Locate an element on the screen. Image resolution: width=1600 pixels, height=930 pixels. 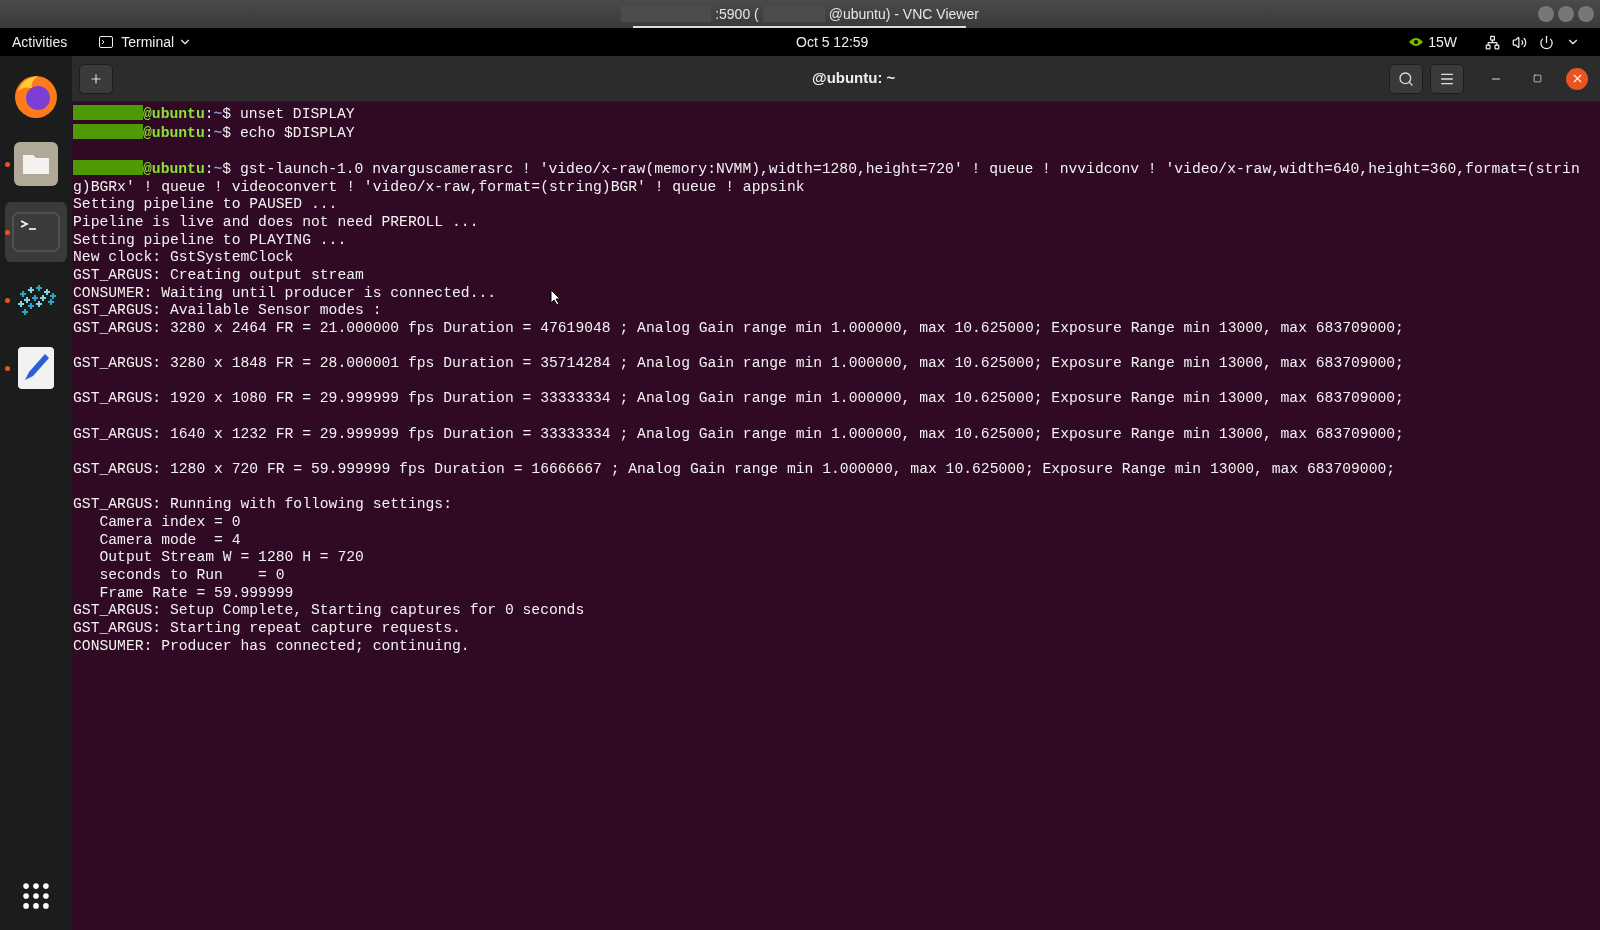
folder-icon is located at coordinates (36, 164).